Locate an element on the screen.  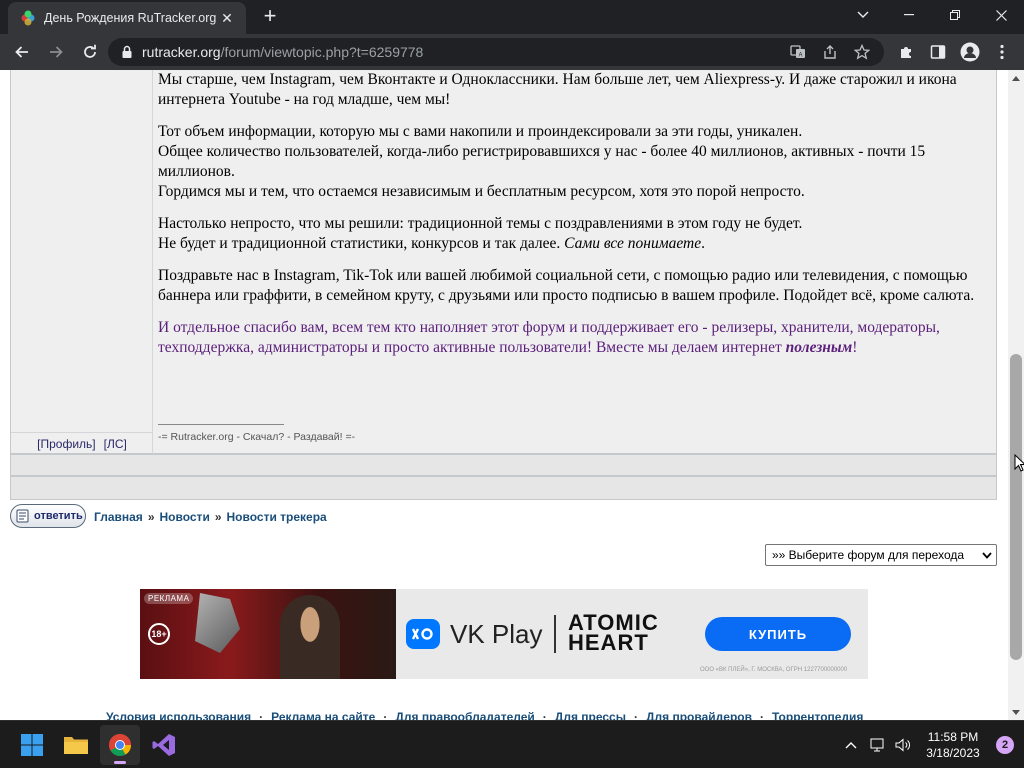
atomic-heart-logo: ATOMIC HEART is located at coordinates (613, 632).